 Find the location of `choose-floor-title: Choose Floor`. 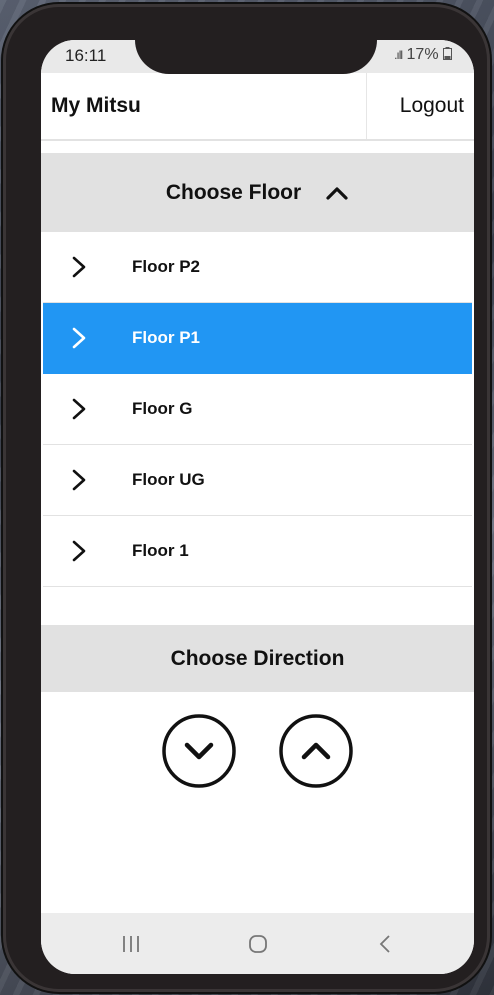

choose-floor-title: Choose Floor is located at coordinates (233, 192).